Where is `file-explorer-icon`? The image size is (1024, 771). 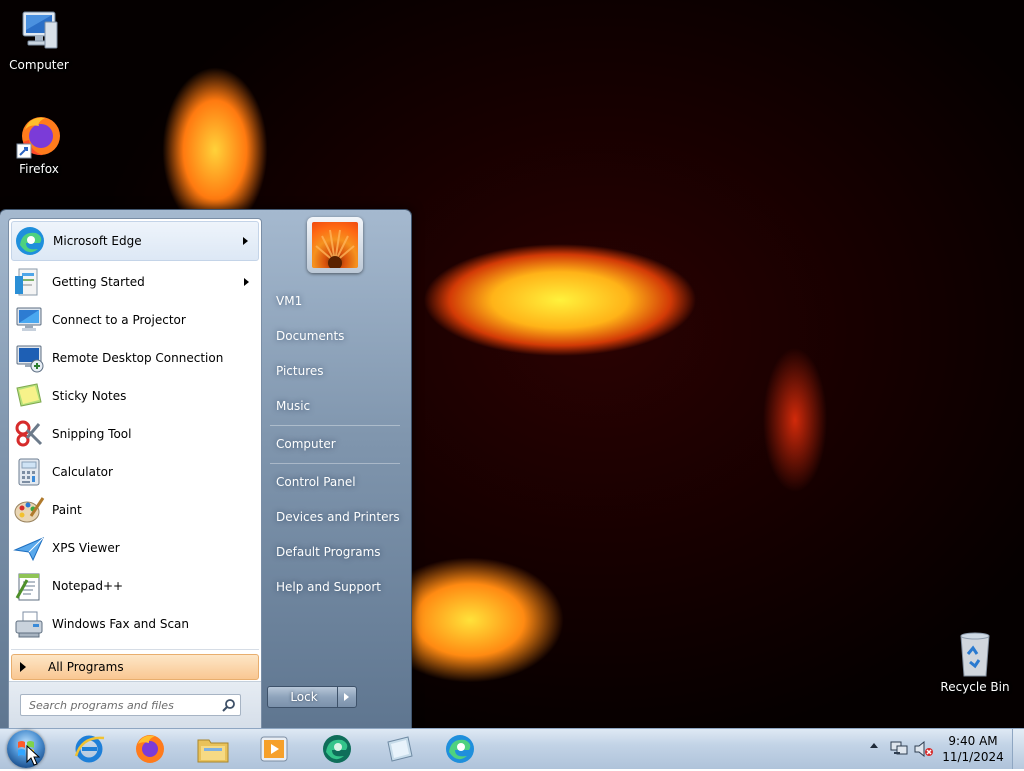 file-explorer-icon is located at coordinates (213, 751).